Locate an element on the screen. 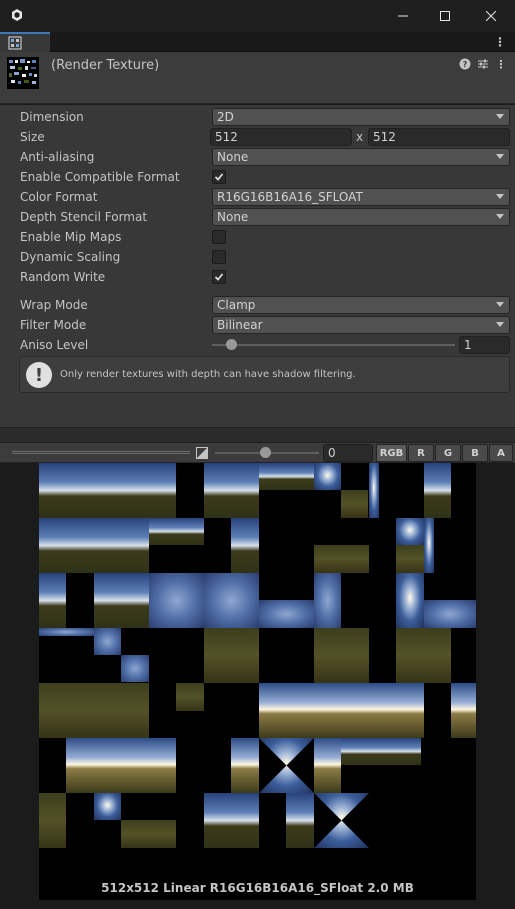 Image resolution: width=515 pixels, height=909 pixels. bottom-border is located at coordinates (257, 904).